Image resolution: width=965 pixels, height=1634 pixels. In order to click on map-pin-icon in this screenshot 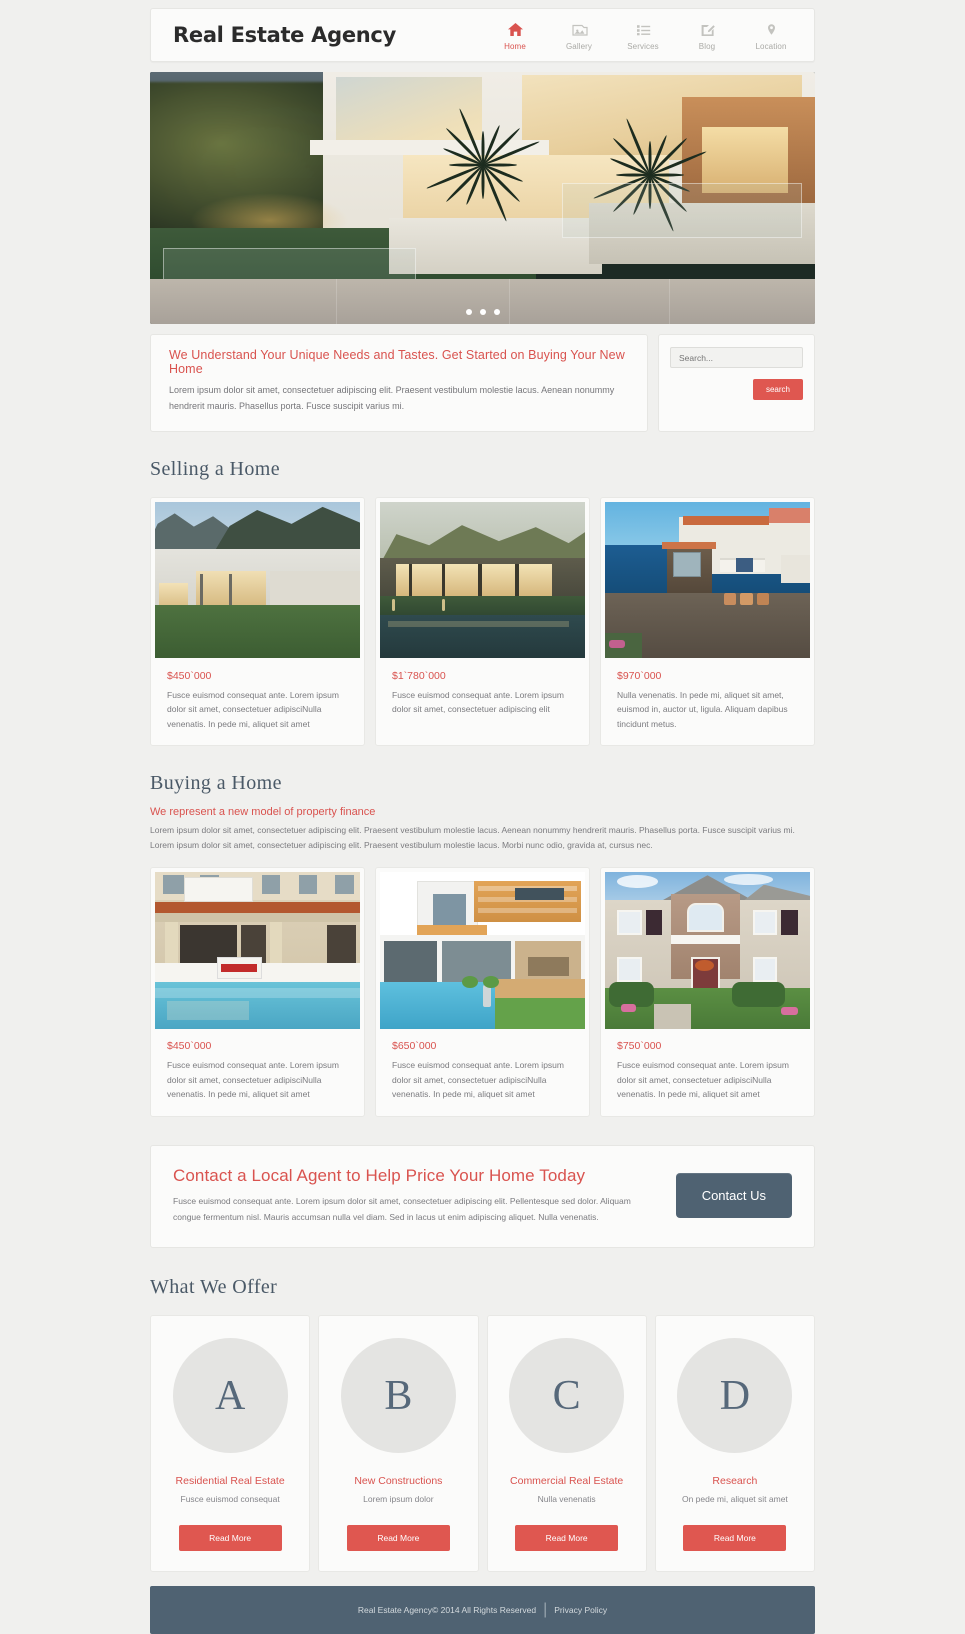, I will do `click(771, 29)`.